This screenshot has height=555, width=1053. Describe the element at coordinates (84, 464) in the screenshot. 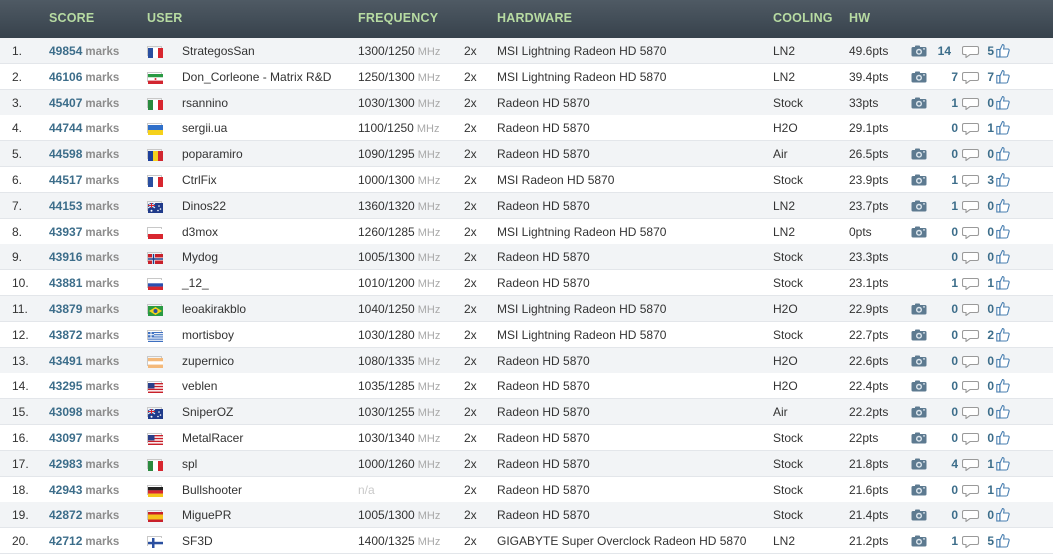

I see `score: 42983 marks` at that location.